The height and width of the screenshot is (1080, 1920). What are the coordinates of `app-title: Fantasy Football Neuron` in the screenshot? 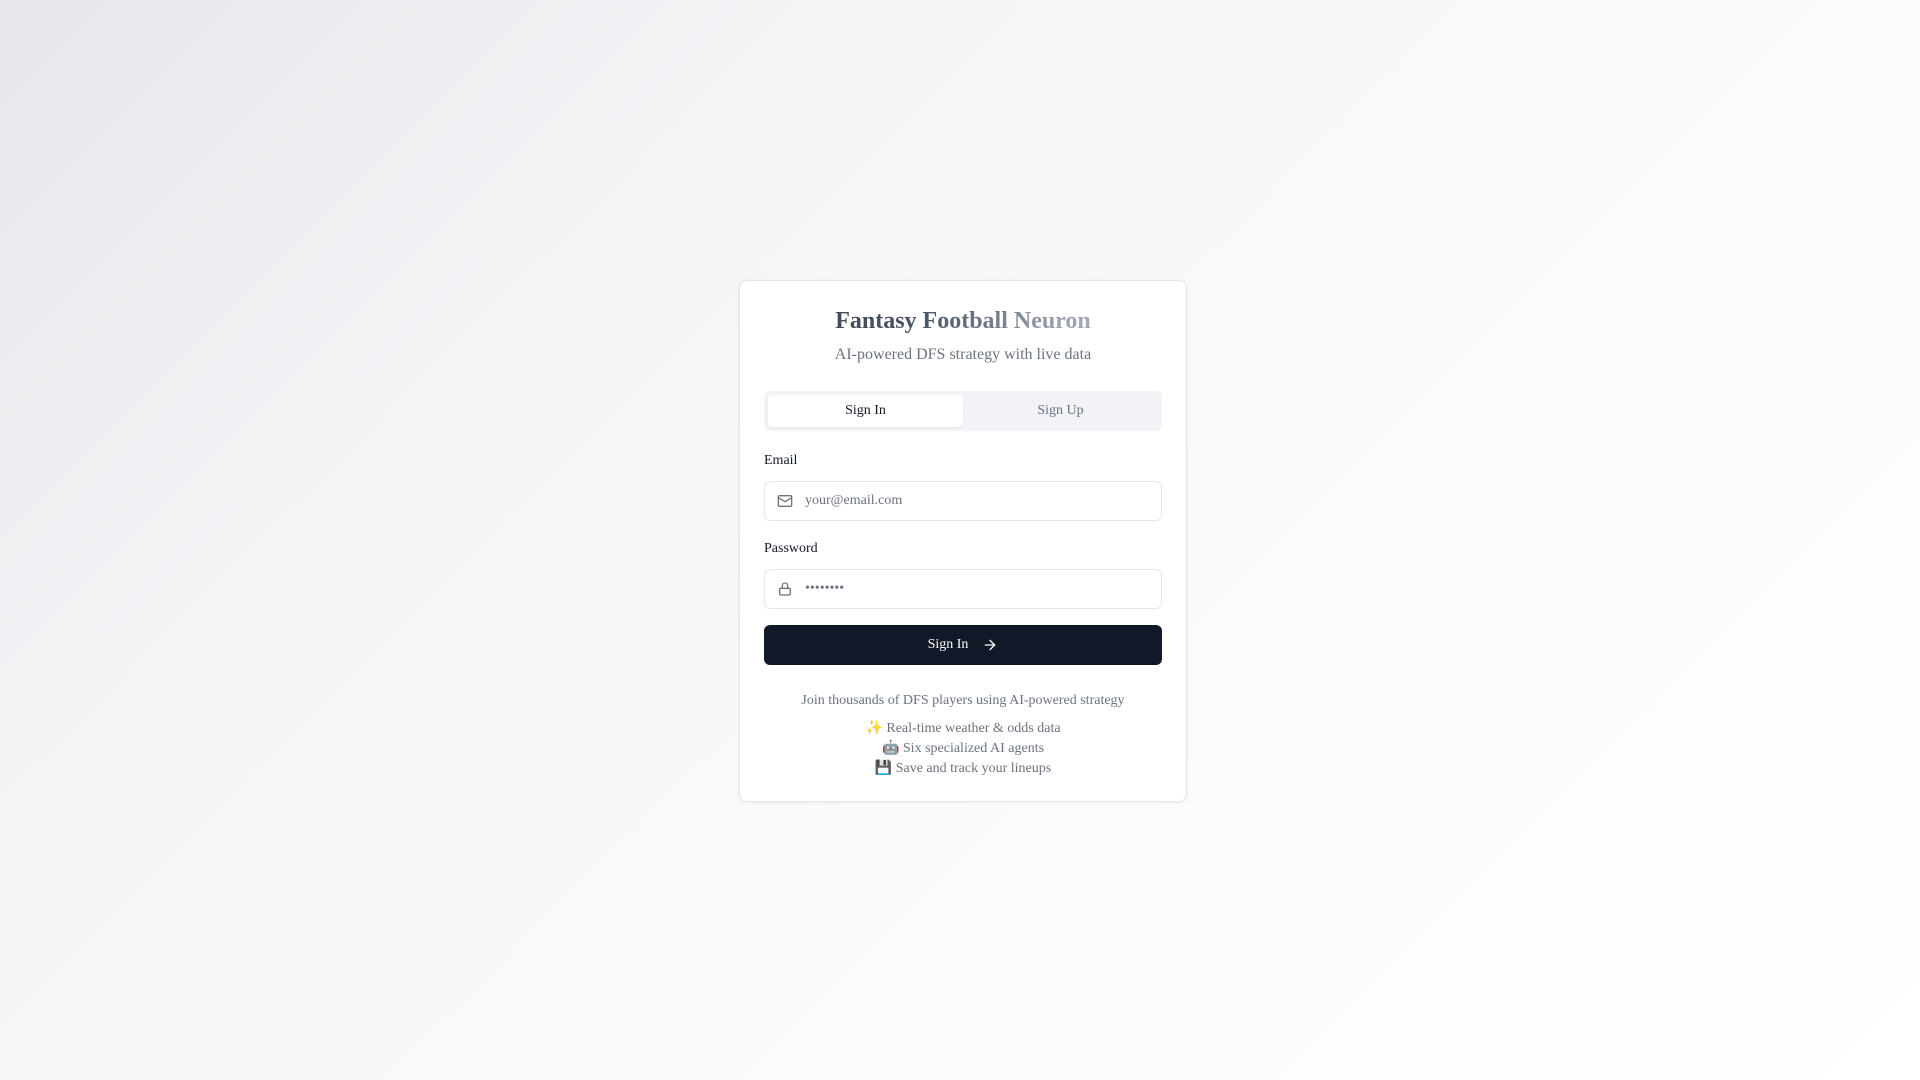 It's located at (963, 321).